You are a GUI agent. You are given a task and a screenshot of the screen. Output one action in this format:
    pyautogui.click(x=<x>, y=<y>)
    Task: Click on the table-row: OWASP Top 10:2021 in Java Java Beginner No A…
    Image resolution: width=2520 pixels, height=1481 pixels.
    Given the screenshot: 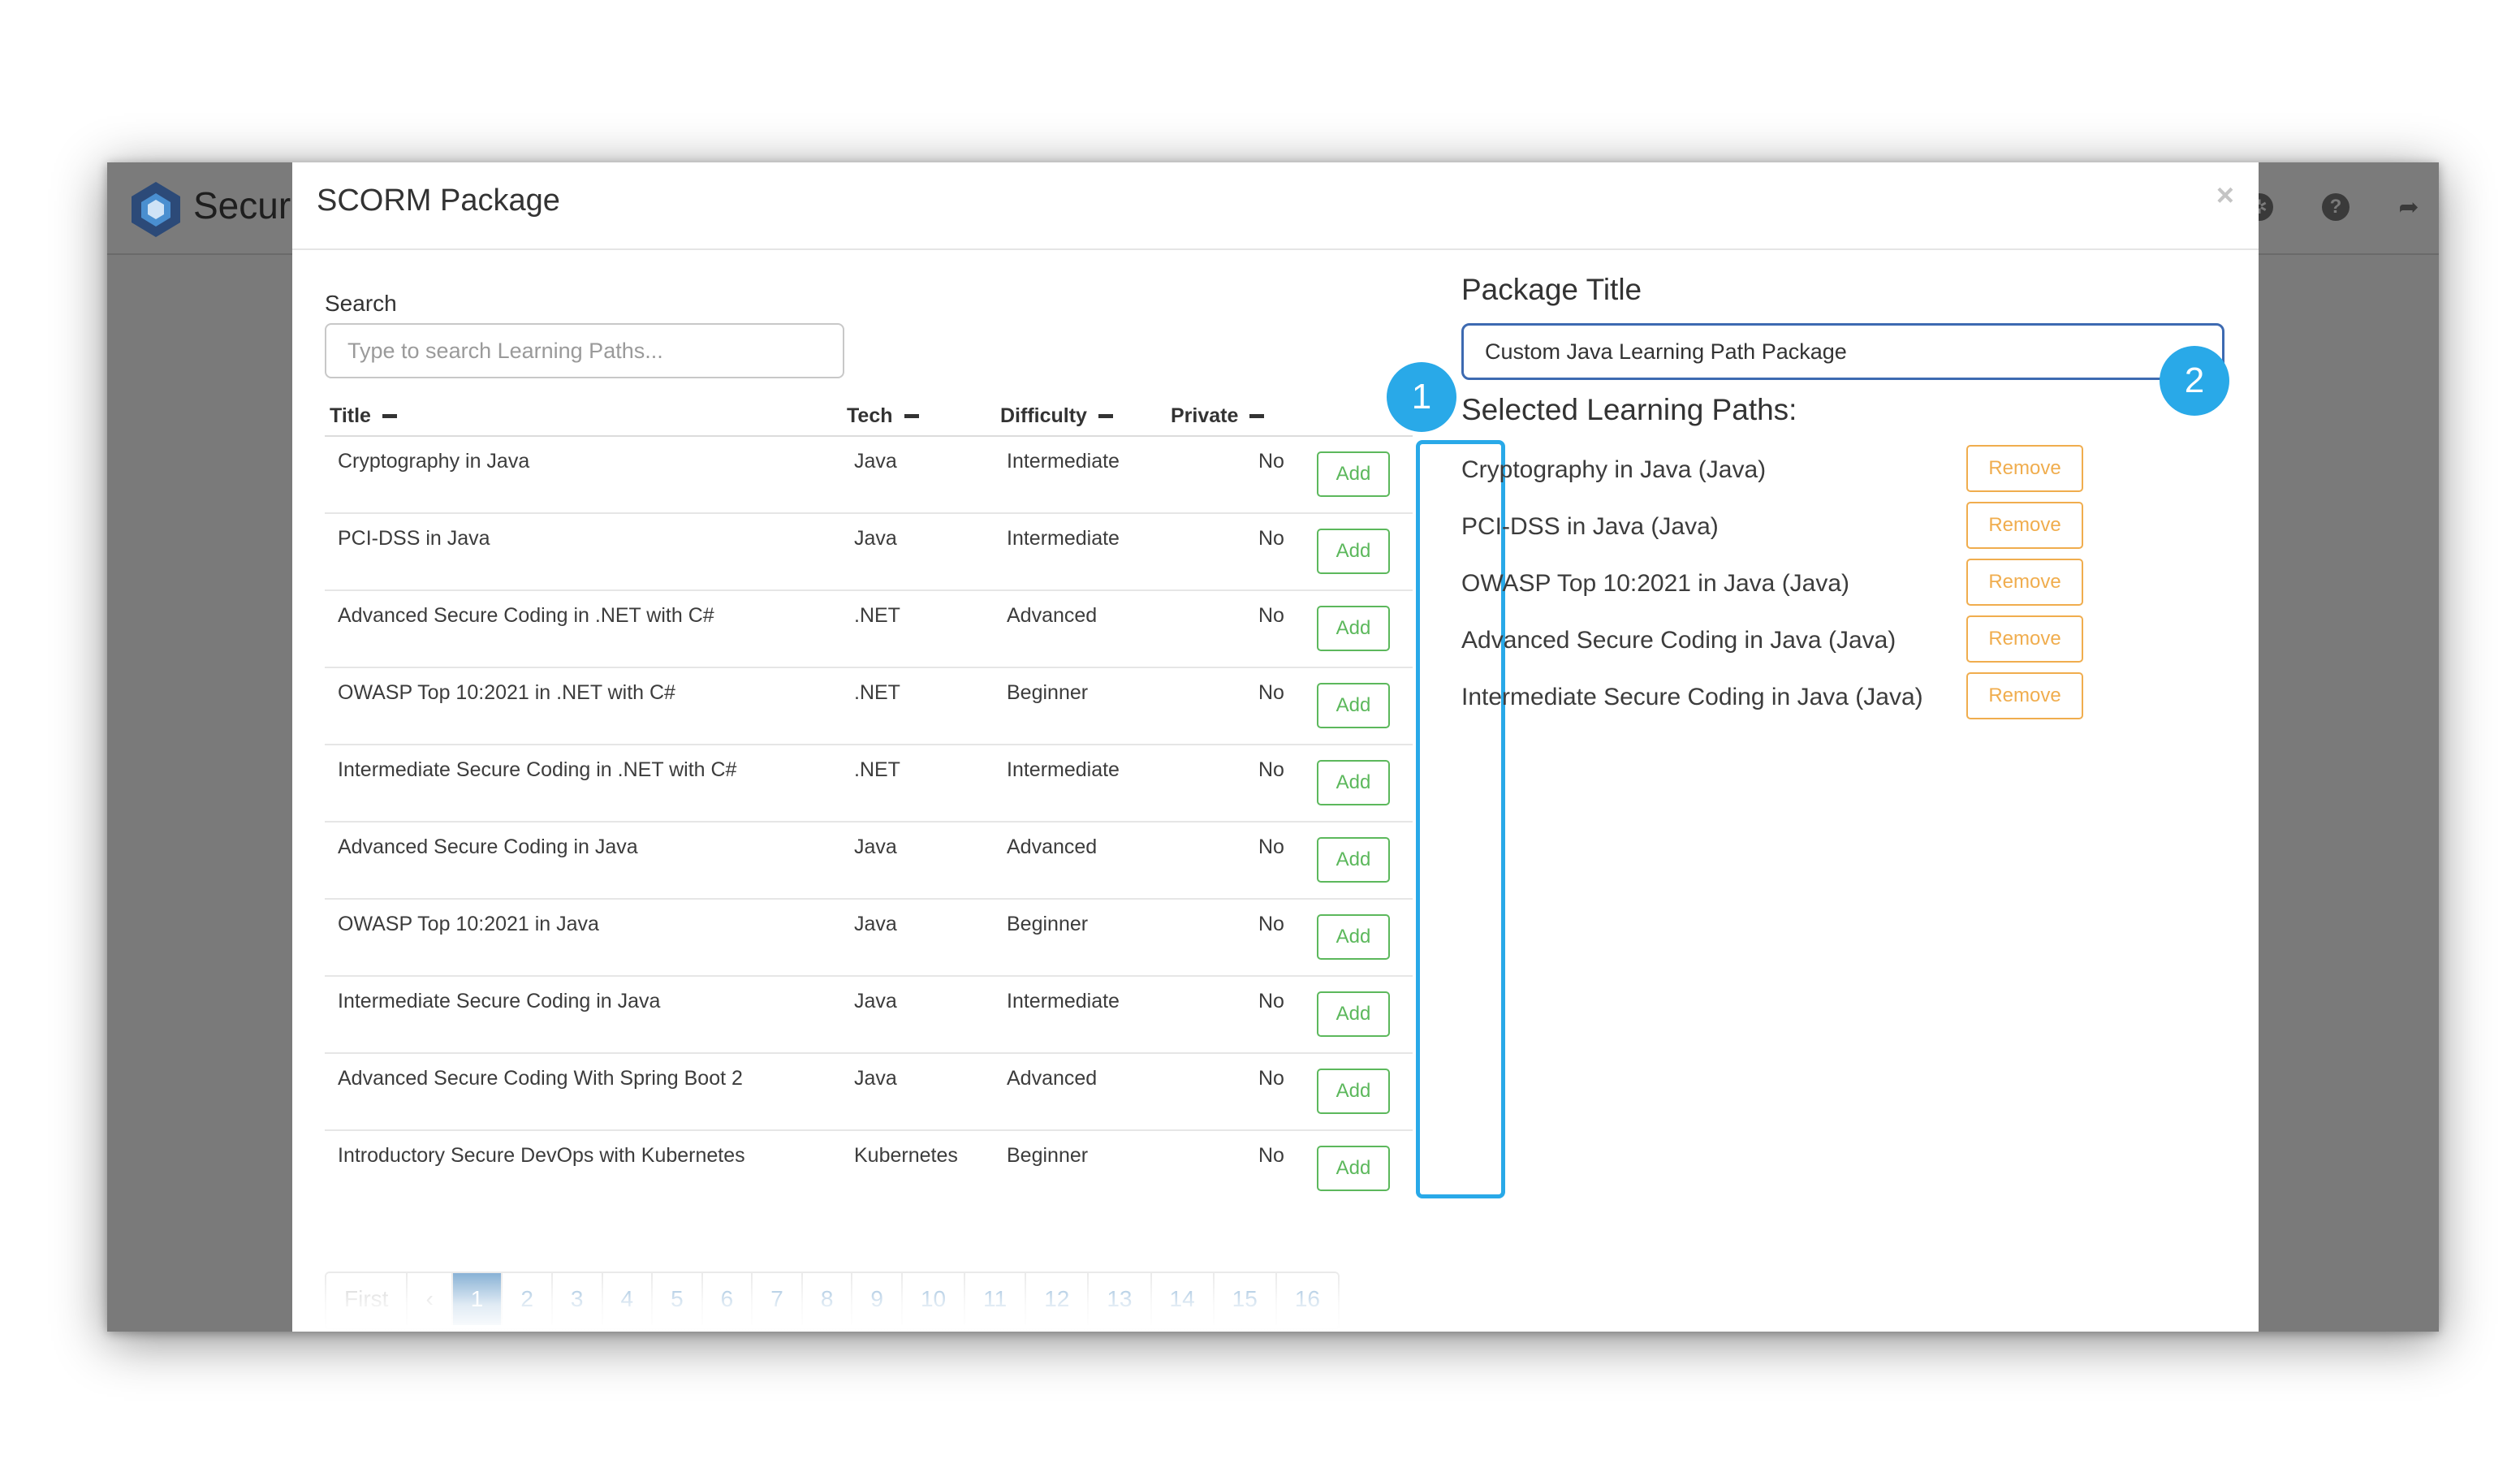 What is the action you would take?
    pyautogui.click(x=869, y=938)
    